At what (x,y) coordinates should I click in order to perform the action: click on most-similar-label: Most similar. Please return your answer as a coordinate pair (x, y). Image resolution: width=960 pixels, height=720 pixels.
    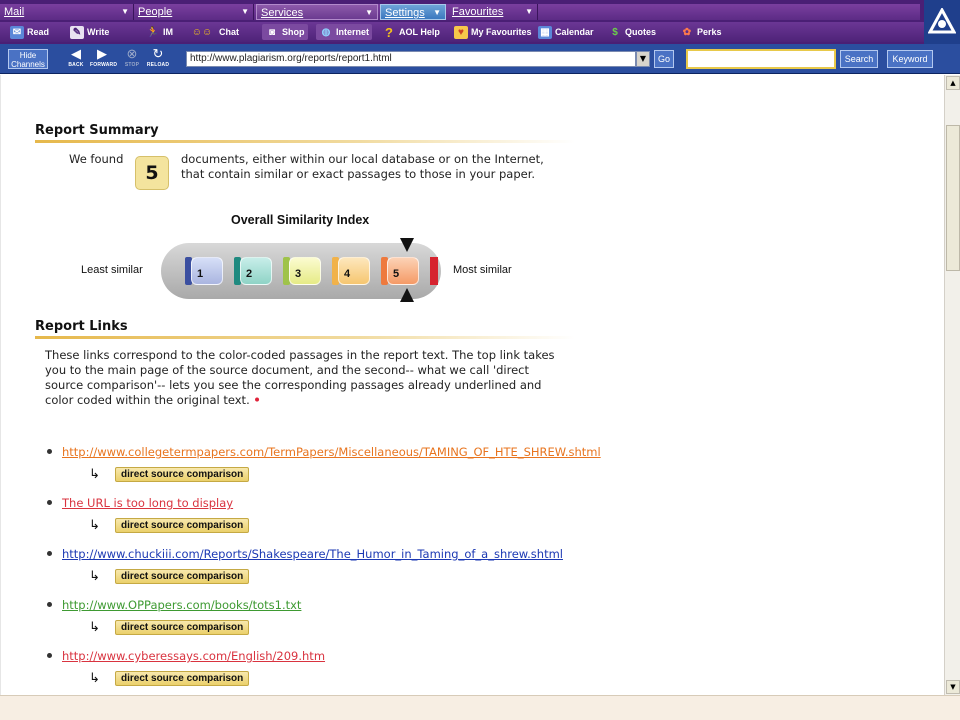
    Looking at the image, I should click on (482, 270).